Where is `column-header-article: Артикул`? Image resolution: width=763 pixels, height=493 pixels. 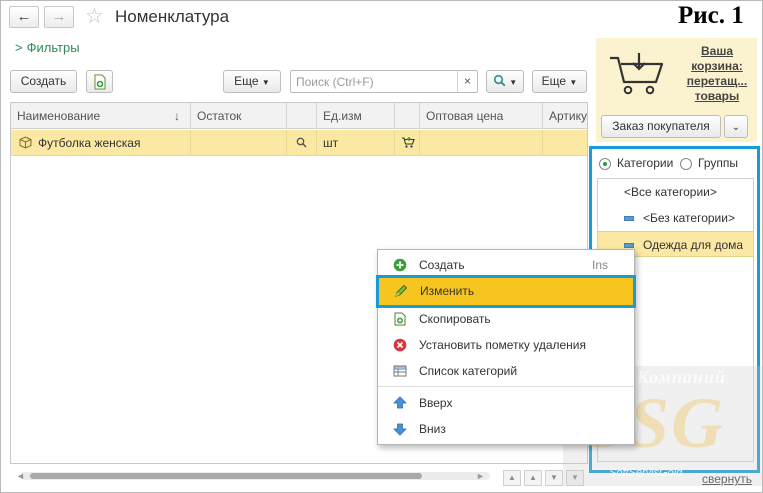 column-header-article: Артикул is located at coordinates (565, 116).